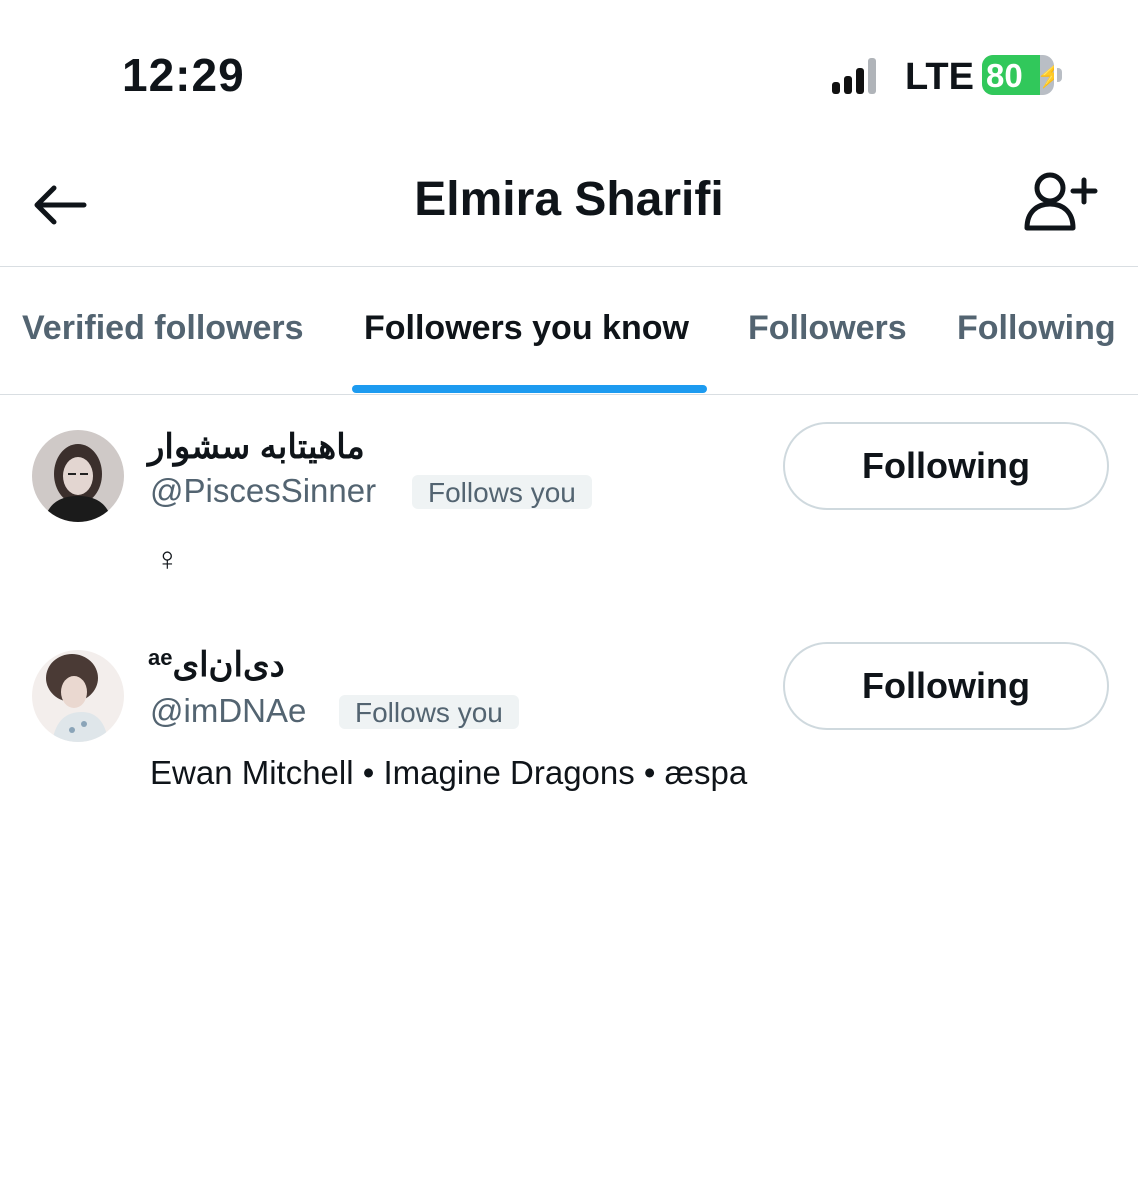 The height and width of the screenshot is (1200, 1138). I want to click on user-bio: ♀, so click(167, 558).